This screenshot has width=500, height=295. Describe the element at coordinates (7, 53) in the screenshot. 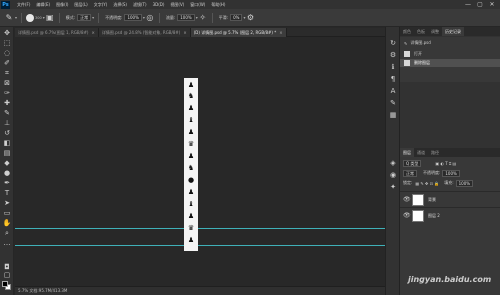

I see `lasso-tool-icon: ◌` at that location.